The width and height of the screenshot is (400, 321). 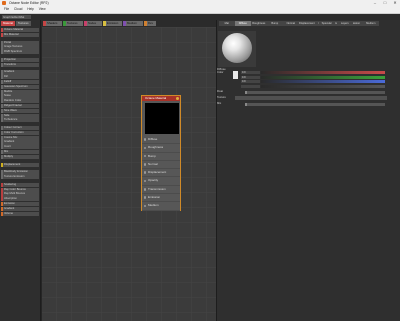 What do you see at coordinates (23, 23) in the screenshot?
I see `tab-textures: Textures` at bounding box center [23, 23].